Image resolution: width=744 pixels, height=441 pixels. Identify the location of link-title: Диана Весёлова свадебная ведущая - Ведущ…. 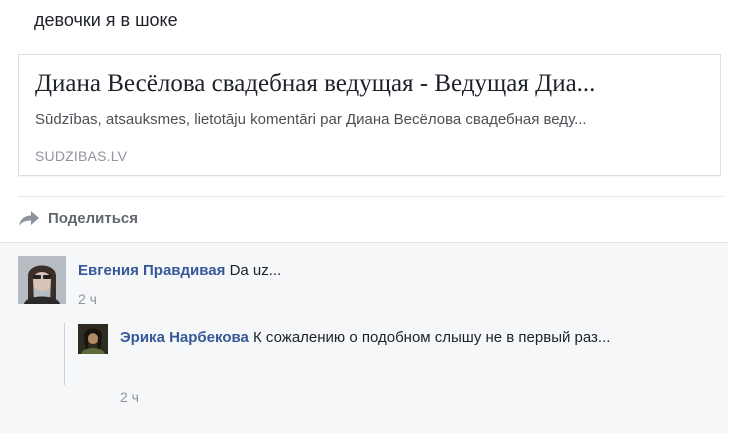
(370, 84).